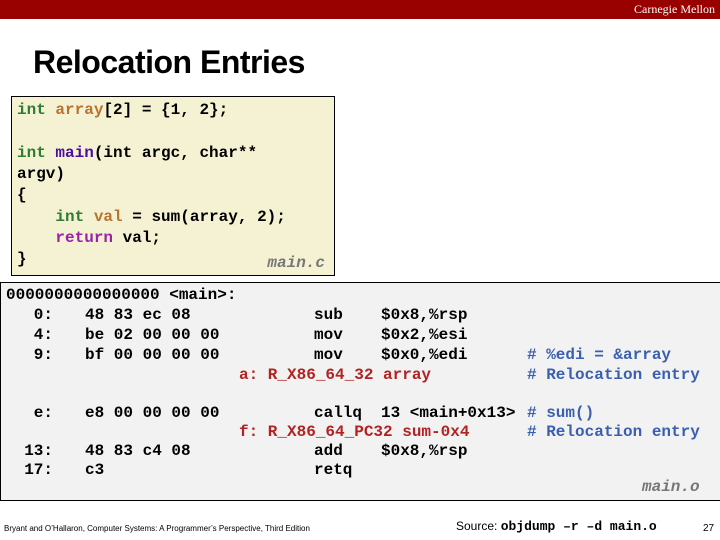 This screenshot has height=540, width=720. What do you see at coordinates (43, 315) in the screenshot?
I see `instr-address: 0:` at bounding box center [43, 315].